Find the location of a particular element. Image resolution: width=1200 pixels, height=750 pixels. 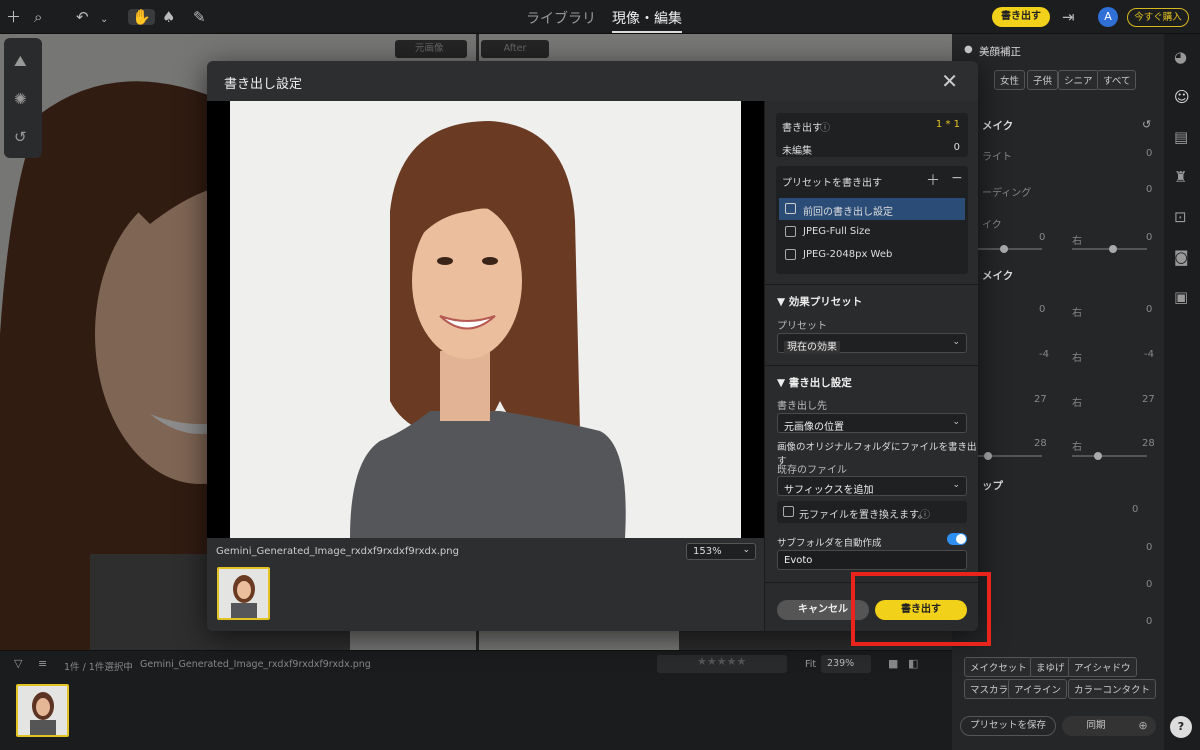

hand-tool-icon: ✋ is located at coordinates (141, 17).